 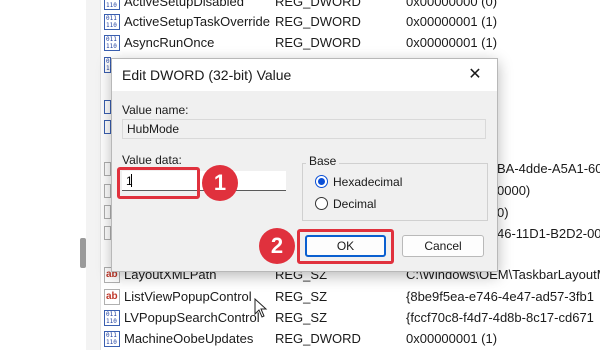 What do you see at coordinates (500, 317) in the screenshot?
I see `value-data: {fccf70c8-f4d7-4d8b-8c17-cd671` at bounding box center [500, 317].